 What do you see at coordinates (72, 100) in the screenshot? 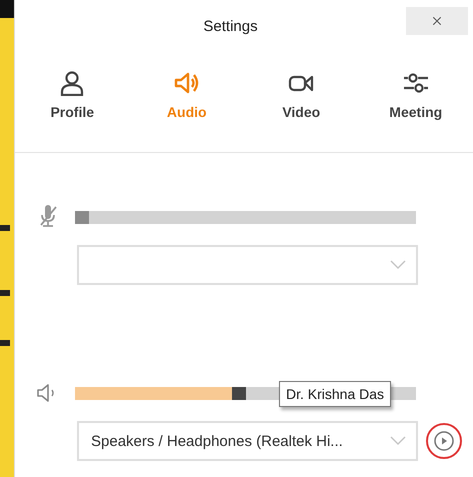
I see `tab: Profile` at bounding box center [72, 100].